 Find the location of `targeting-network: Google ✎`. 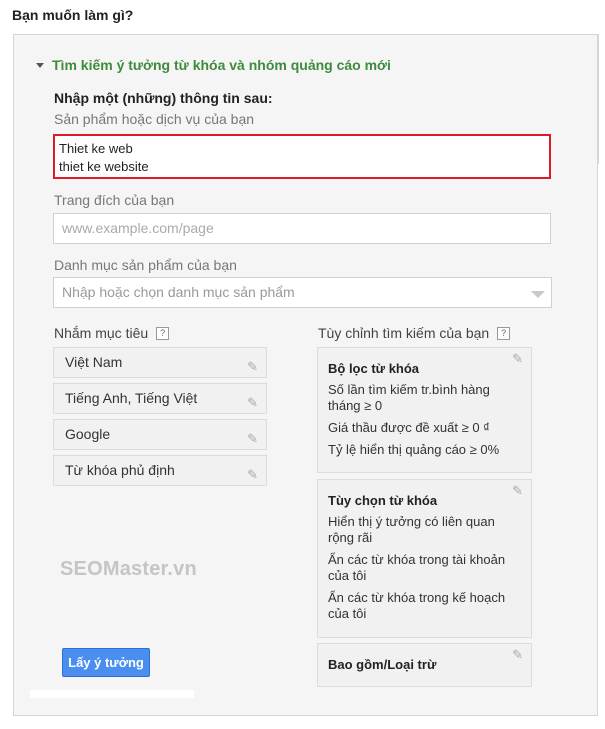

targeting-network: Google ✎ is located at coordinates (160, 434).